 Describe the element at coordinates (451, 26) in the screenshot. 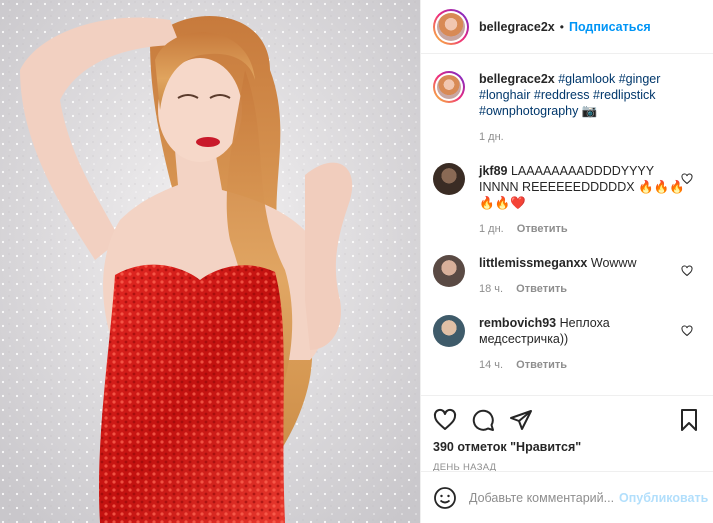

I see `author-avatar` at that location.